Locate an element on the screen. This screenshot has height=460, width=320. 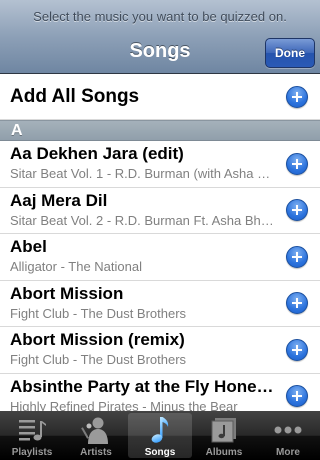
tab-label: Artists is located at coordinates (96, 452).